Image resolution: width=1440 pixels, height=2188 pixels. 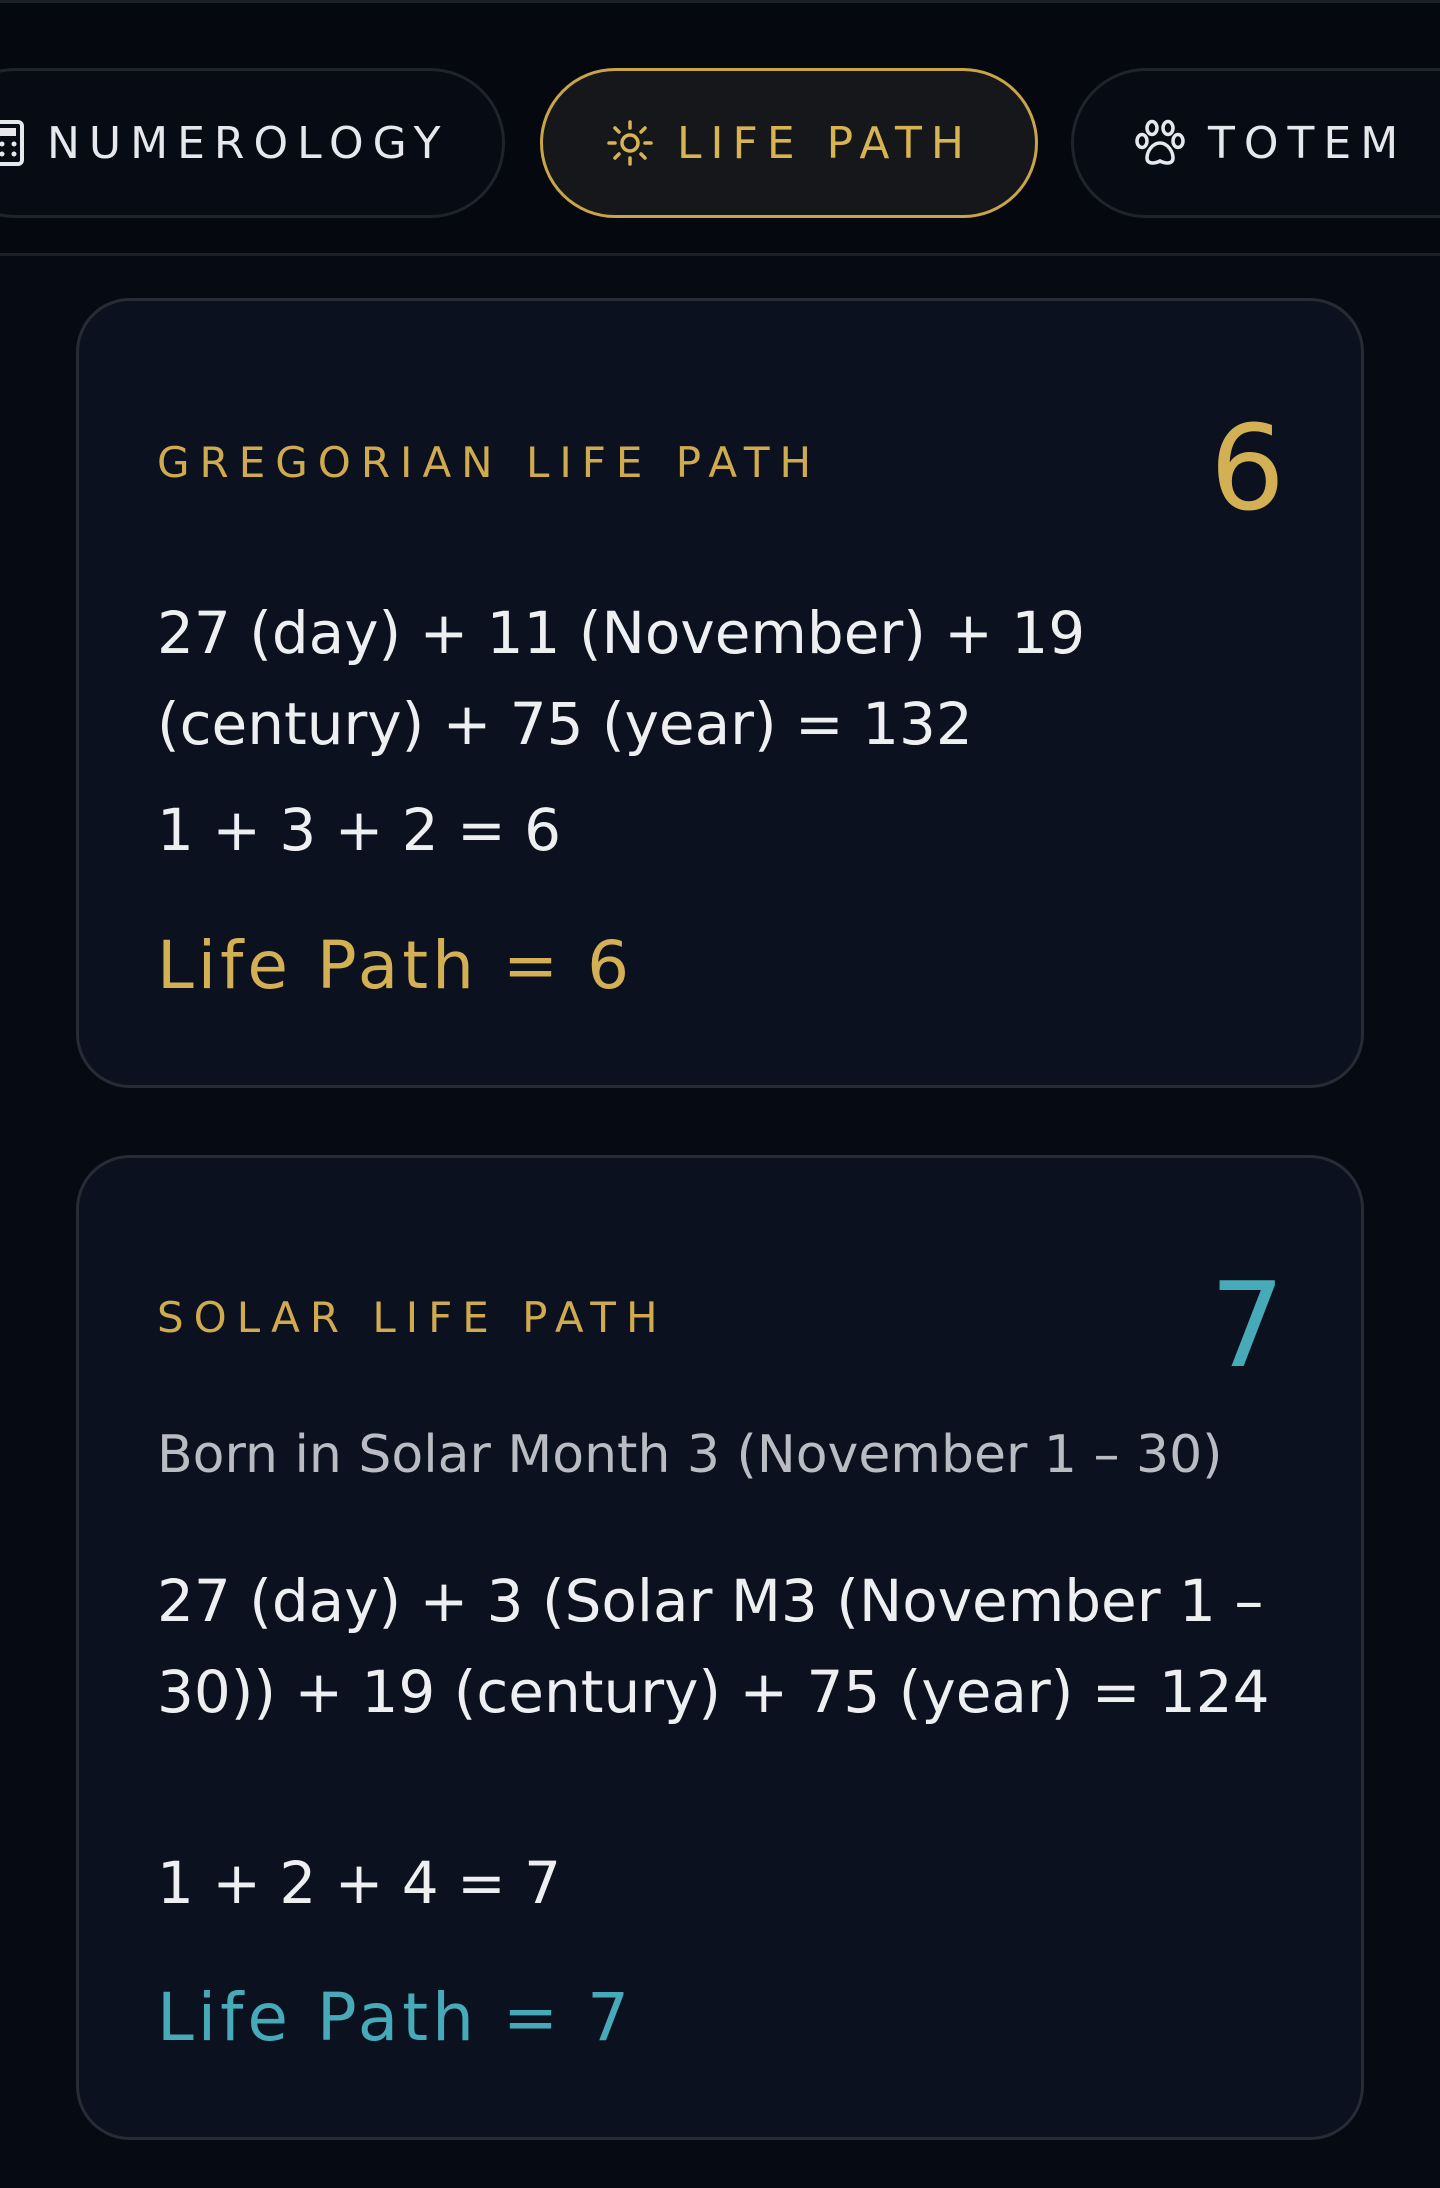 I want to click on solar-month-note: Born in Solar Month 3 (November 1 – 30), so click(x=690, y=1455).